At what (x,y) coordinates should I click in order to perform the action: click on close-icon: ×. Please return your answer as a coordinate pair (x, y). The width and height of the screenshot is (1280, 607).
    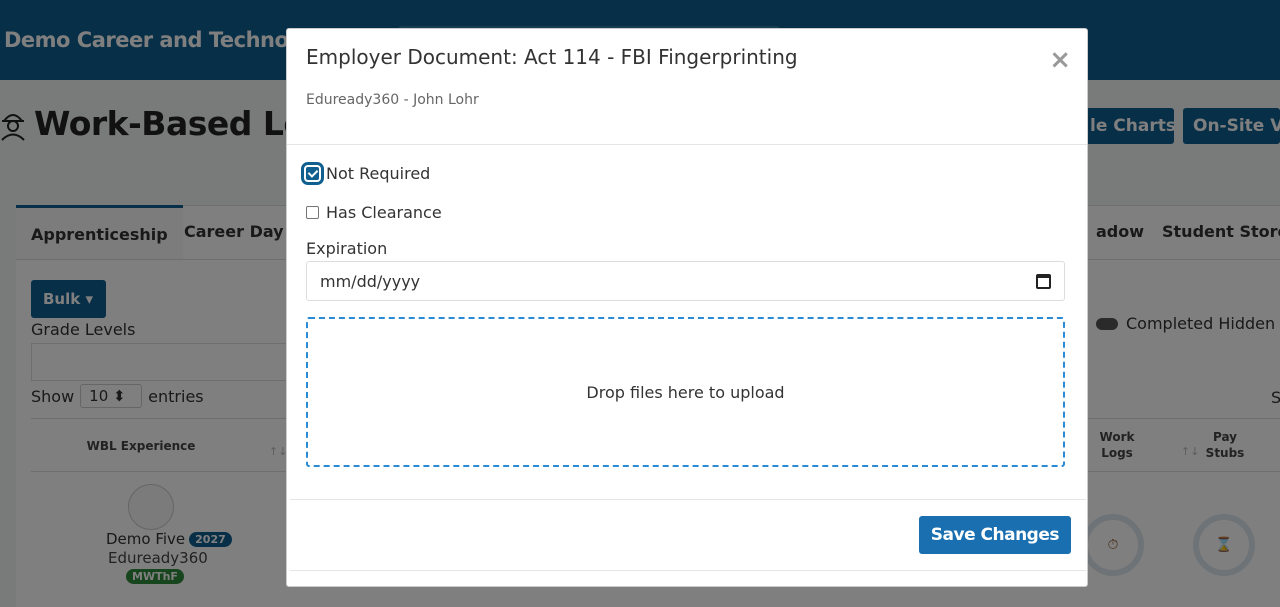
    Looking at the image, I should click on (1060, 60).